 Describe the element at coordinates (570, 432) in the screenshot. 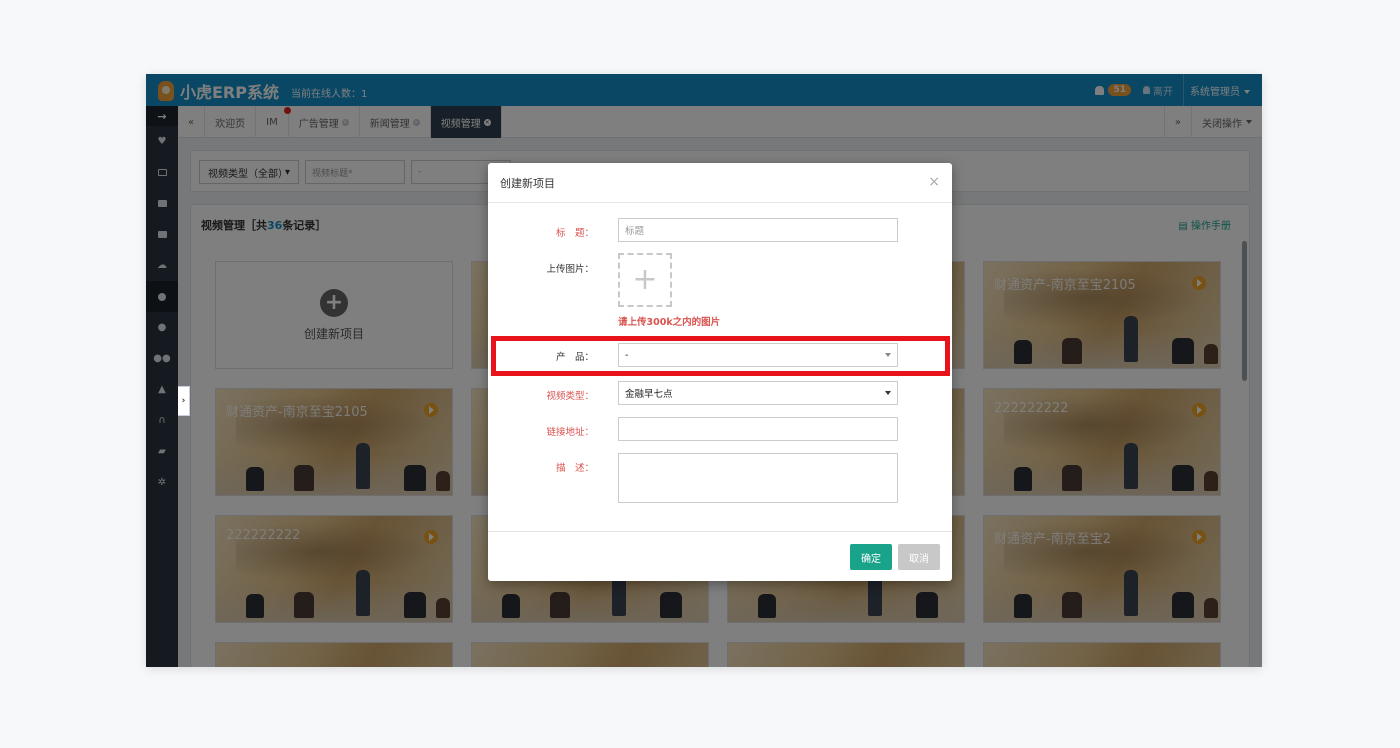

I see `link-label: 链接地址：` at that location.